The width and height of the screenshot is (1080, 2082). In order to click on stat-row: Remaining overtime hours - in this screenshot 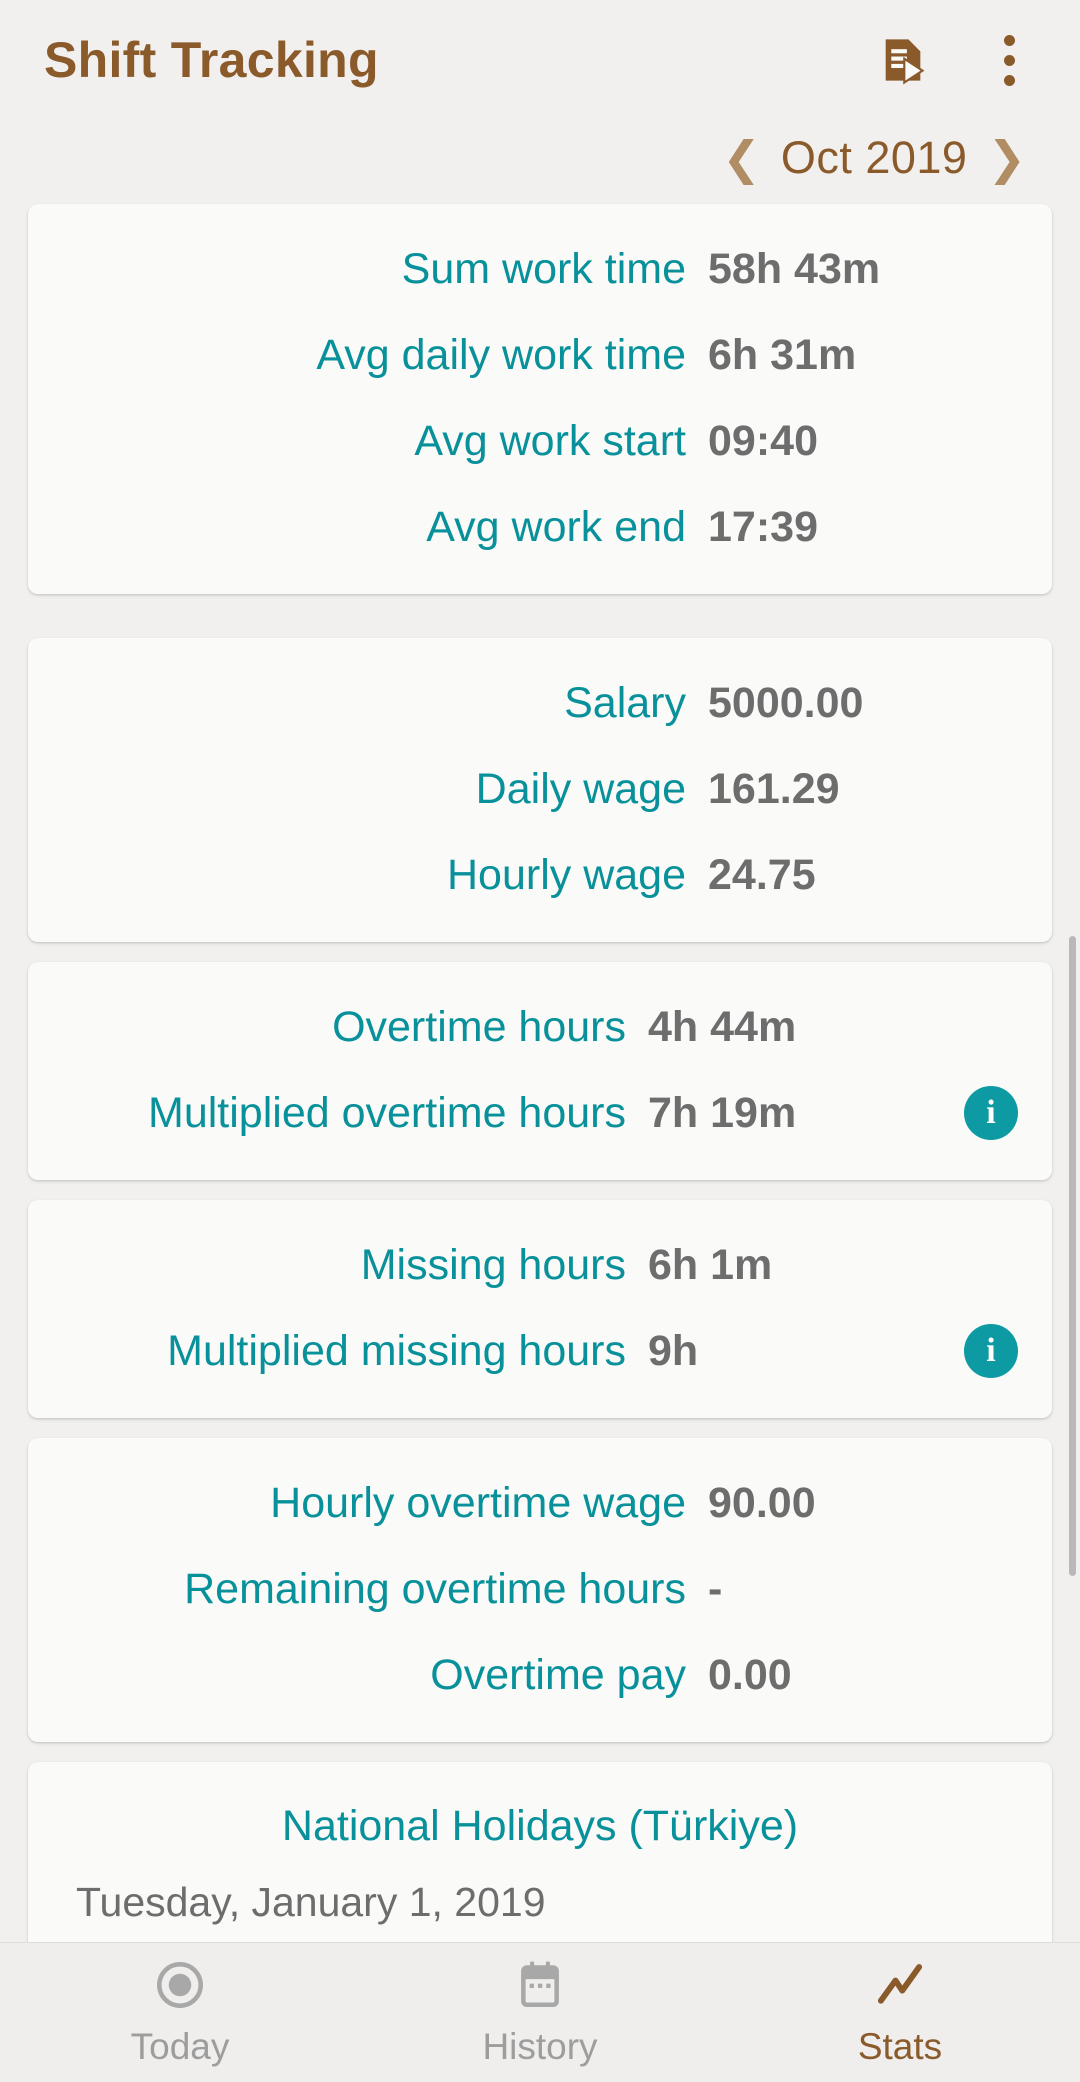, I will do `click(540, 1589)`.